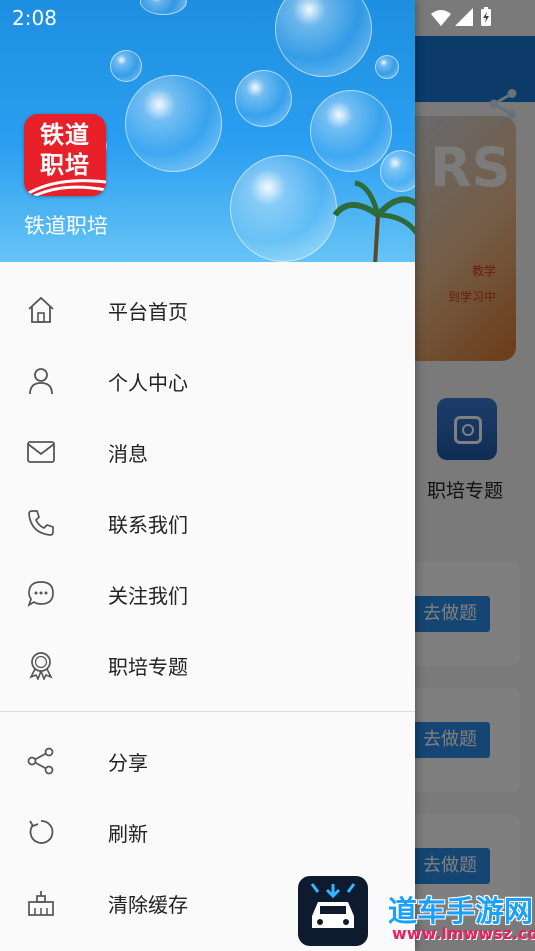  I want to click on menu-label: 职培专题, so click(148, 667).